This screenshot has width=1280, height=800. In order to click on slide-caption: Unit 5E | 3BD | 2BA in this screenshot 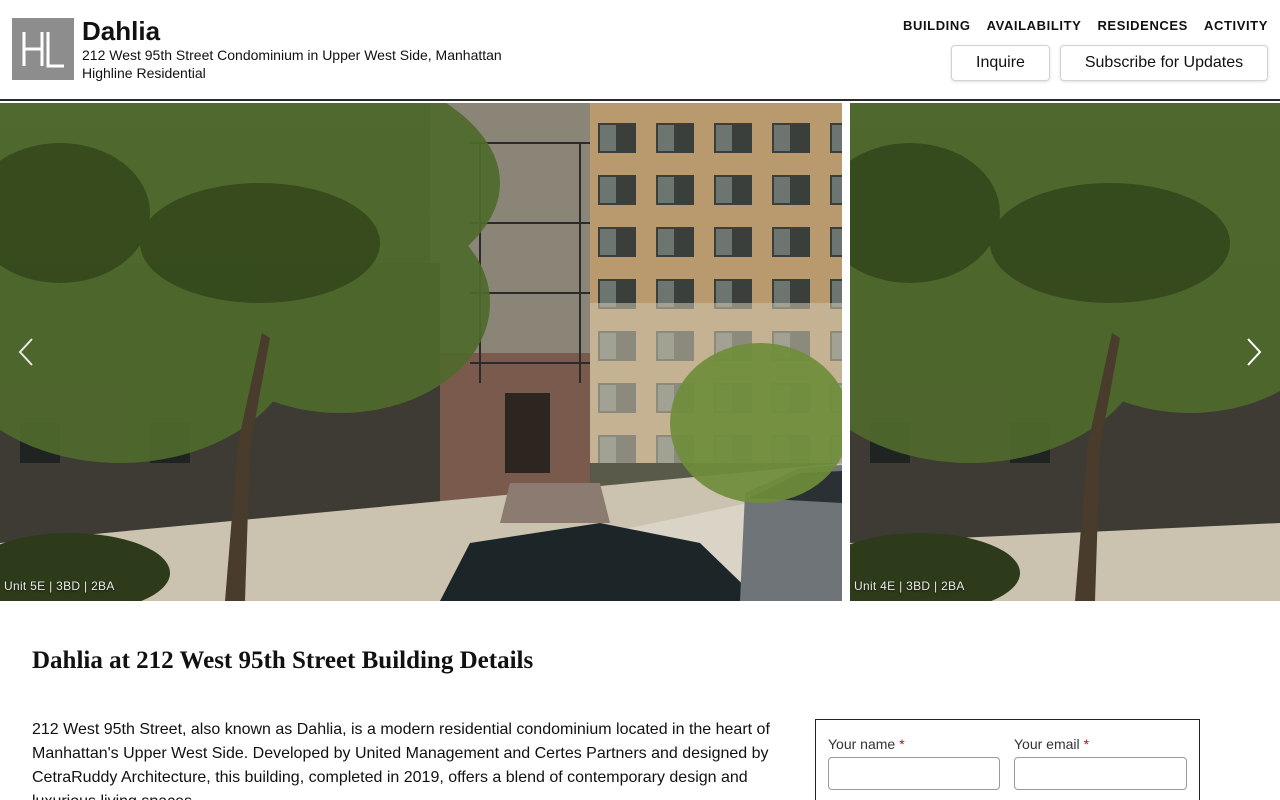, I will do `click(59, 586)`.